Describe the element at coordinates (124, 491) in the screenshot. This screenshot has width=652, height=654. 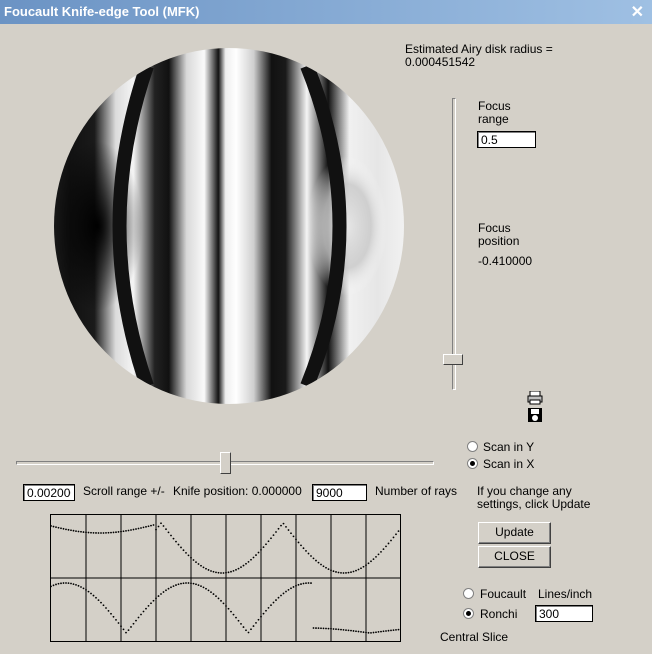
I see `scroll-range-label: Scroll range +/-` at that location.